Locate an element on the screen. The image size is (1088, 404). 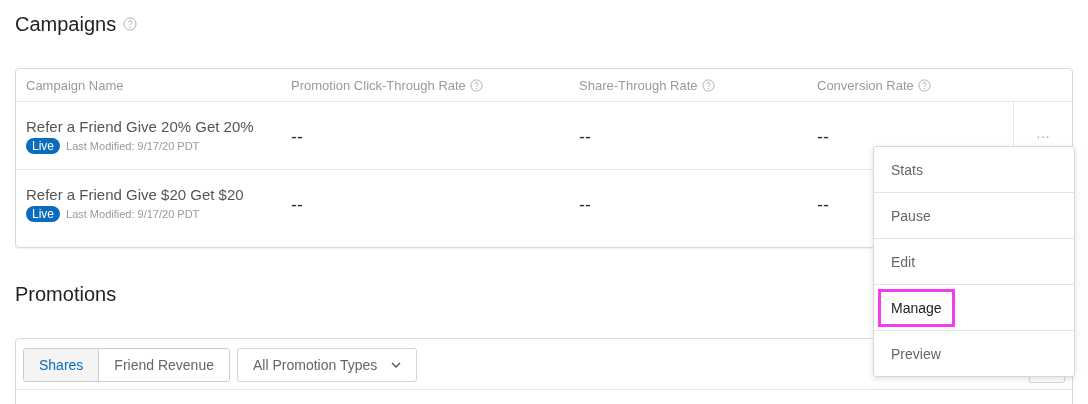
campaign-name: Refer a Friend Give $20 Get $20 is located at coordinates (135, 194).